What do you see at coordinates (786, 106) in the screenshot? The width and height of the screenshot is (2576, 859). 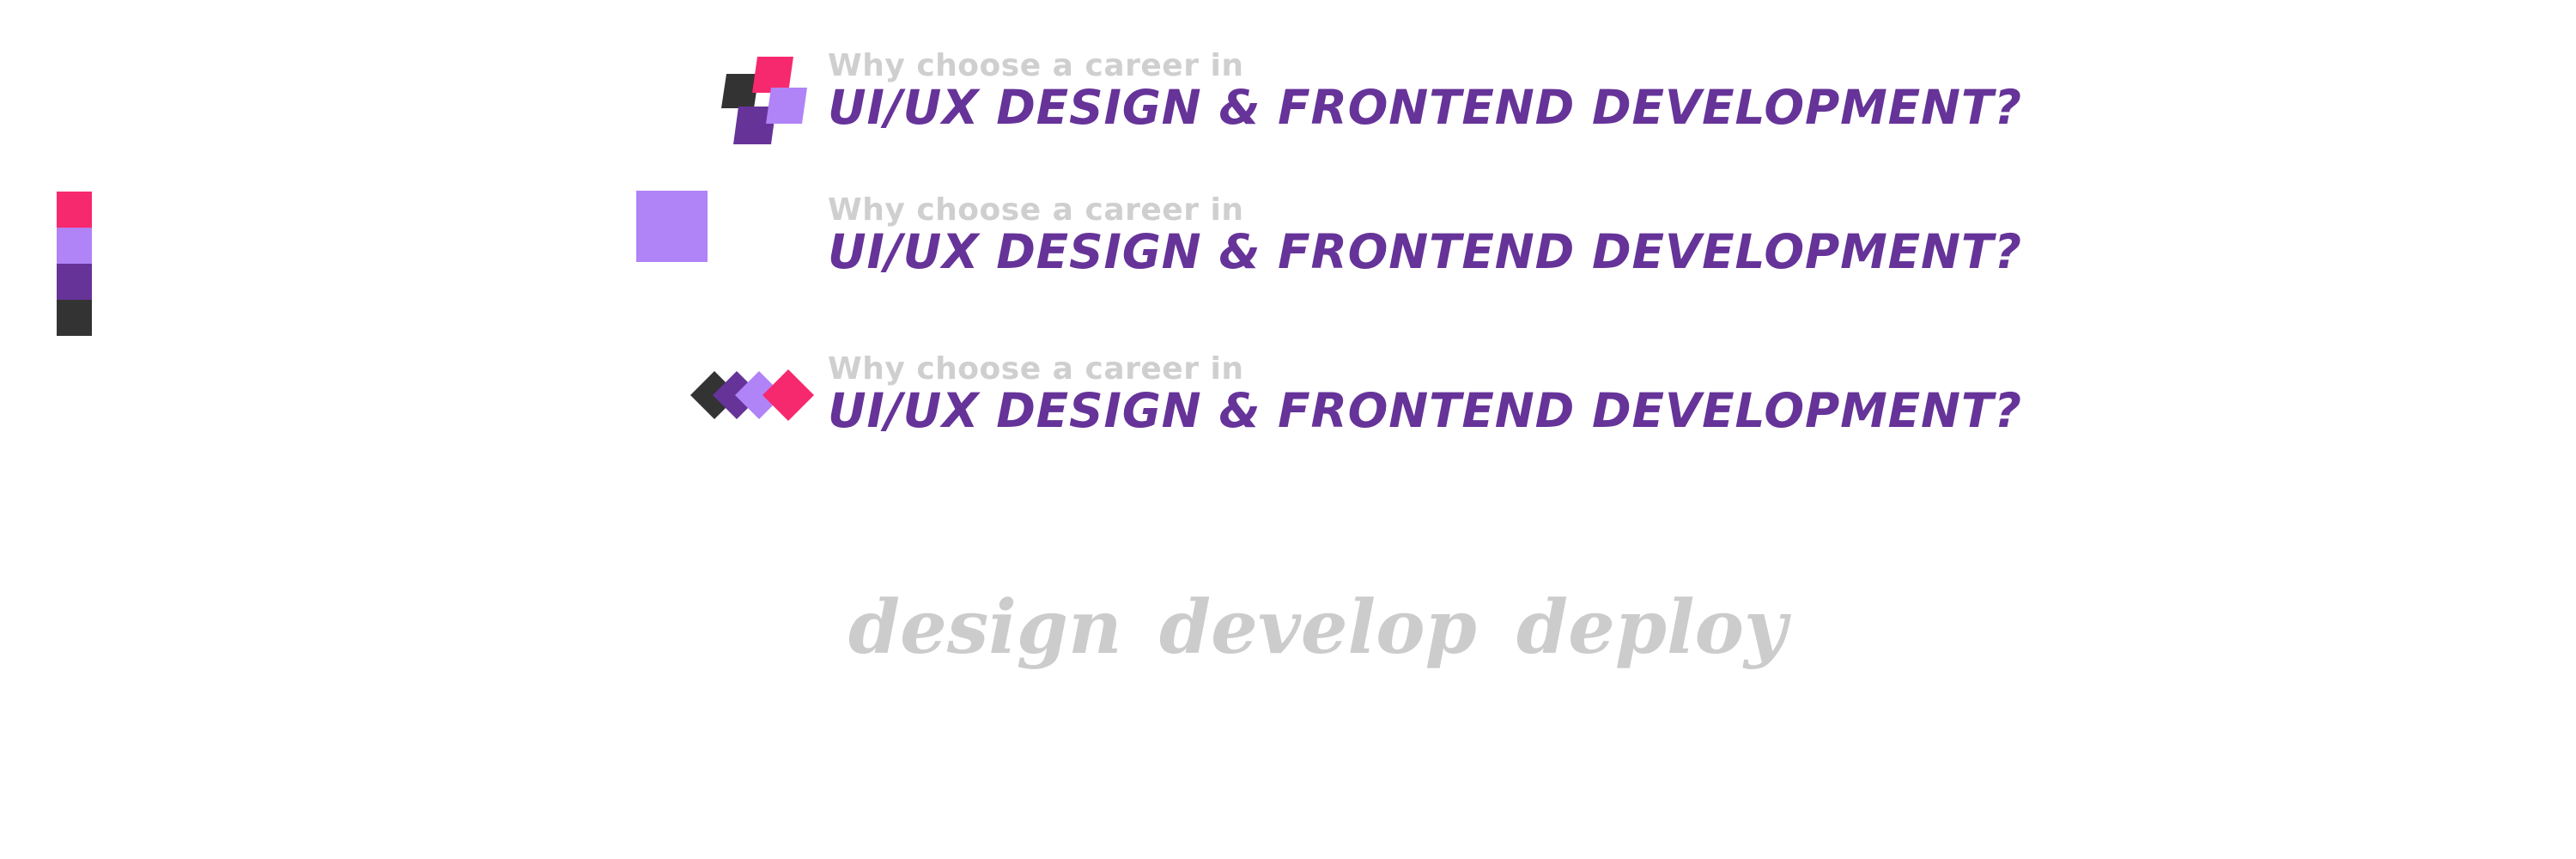 I see `block-lavender` at bounding box center [786, 106].